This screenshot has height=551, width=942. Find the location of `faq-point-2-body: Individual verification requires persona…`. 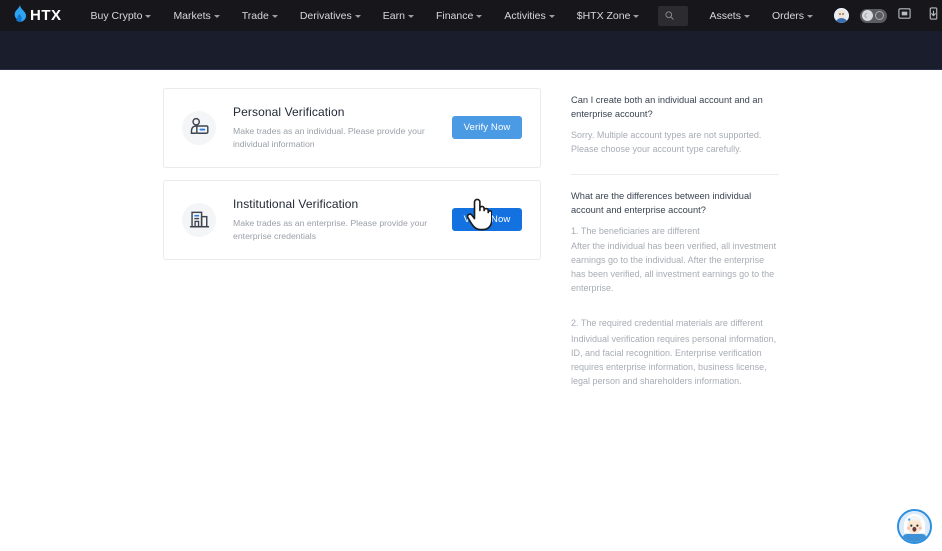

faq-point-2-body: Individual verification requires persona… is located at coordinates (674, 360).